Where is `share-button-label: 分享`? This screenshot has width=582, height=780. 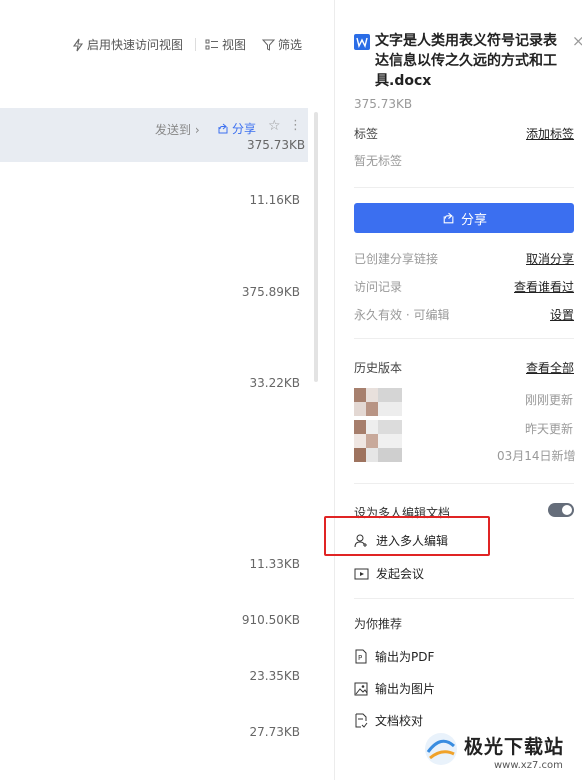 share-button-label: 分享 is located at coordinates (473, 220).